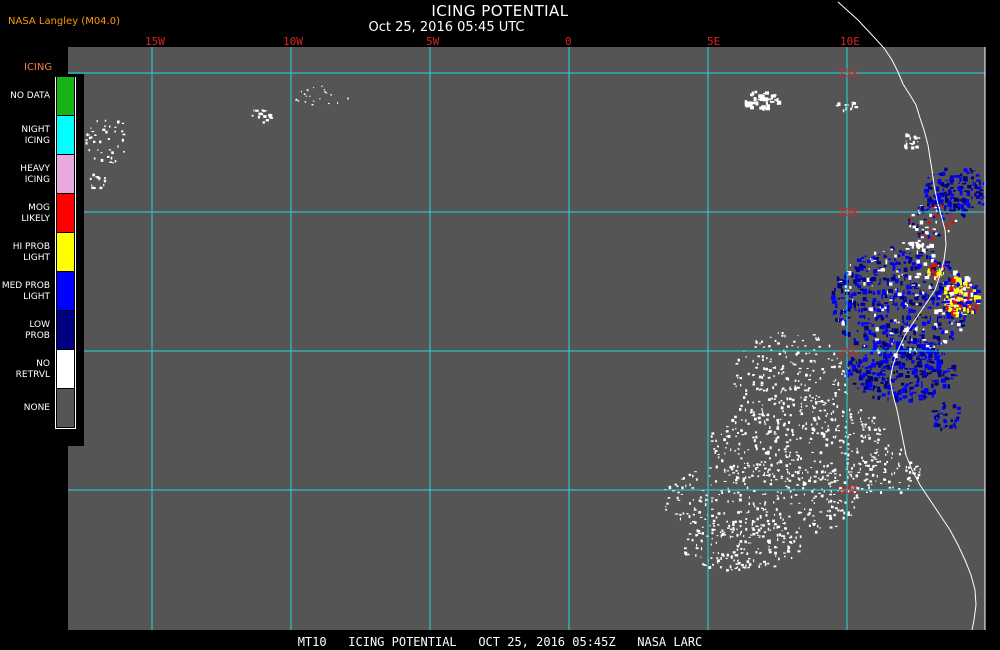 The width and height of the screenshot is (1000, 650). Describe the element at coordinates (35, 174) in the screenshot. I see `legend-label-2: HEAVY ICING` at that location.